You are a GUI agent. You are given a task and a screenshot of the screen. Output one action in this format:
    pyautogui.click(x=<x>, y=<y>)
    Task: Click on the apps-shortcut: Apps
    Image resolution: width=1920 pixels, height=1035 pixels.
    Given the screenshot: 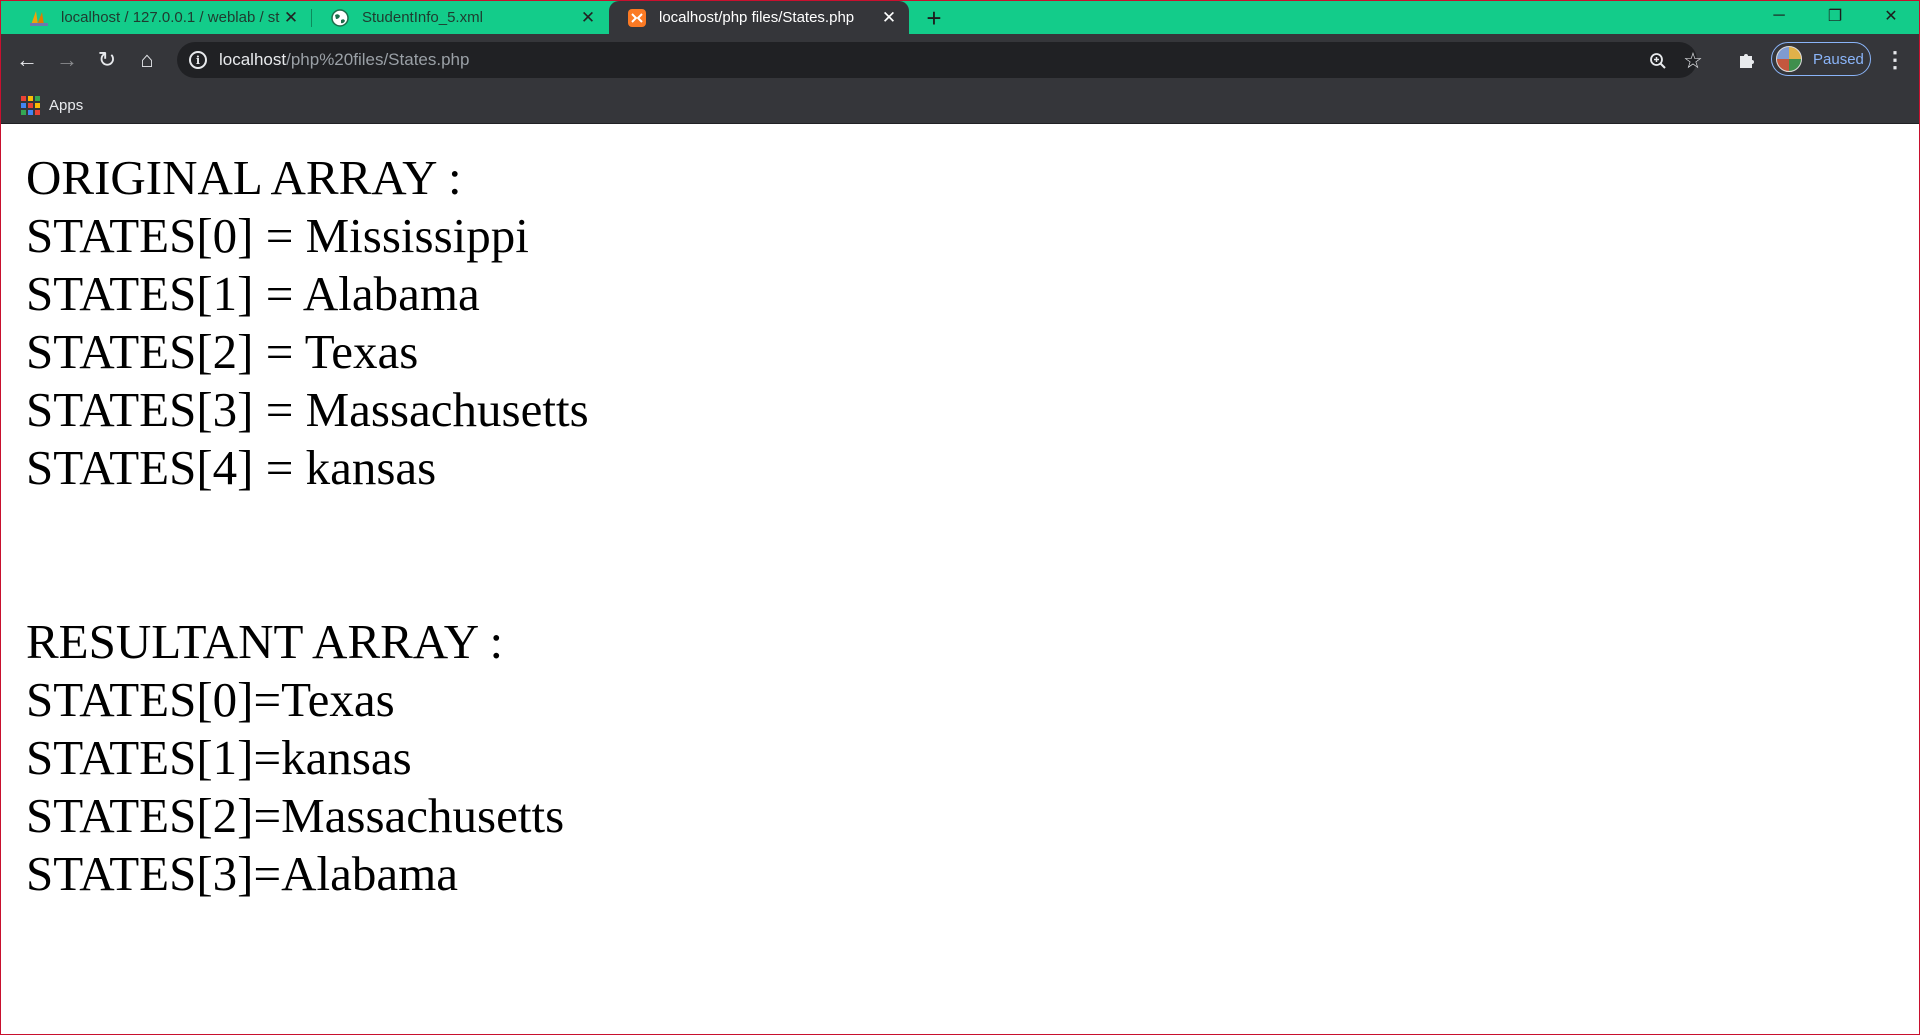 What is the action you would take?
    pyautogui.click(x=52, y=105)
    